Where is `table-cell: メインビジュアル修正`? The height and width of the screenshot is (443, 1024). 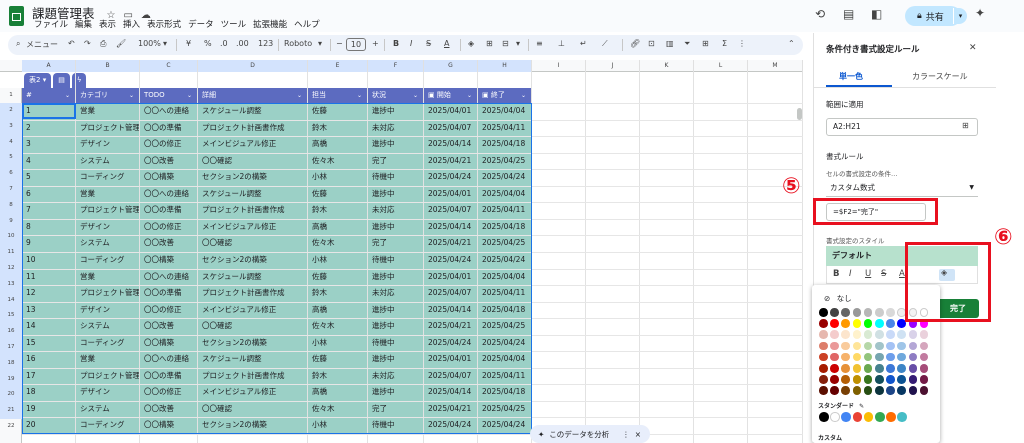 table-cell: メインビジュアル修正 is located at coordinates (253, 227).